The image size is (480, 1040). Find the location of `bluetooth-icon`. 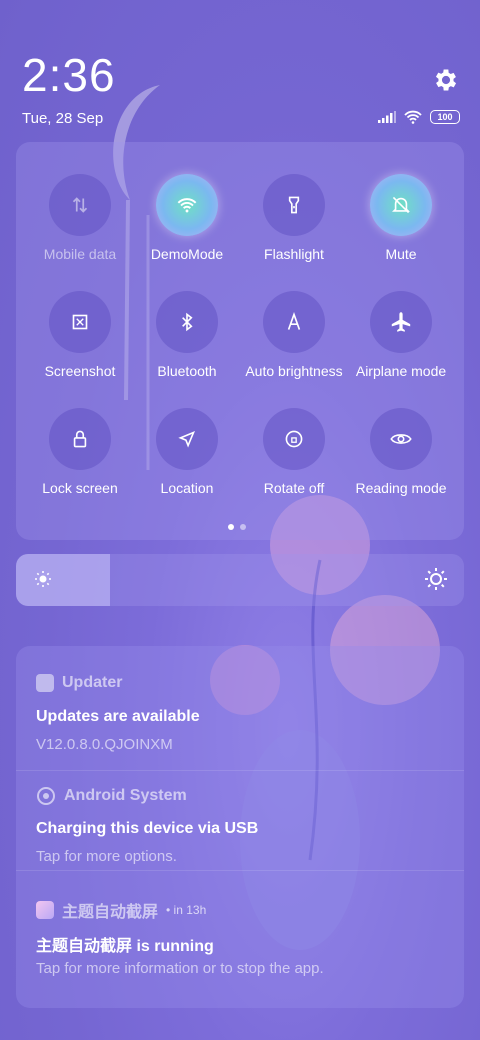

bluetooth-icon is located at coordinates (187, 322).